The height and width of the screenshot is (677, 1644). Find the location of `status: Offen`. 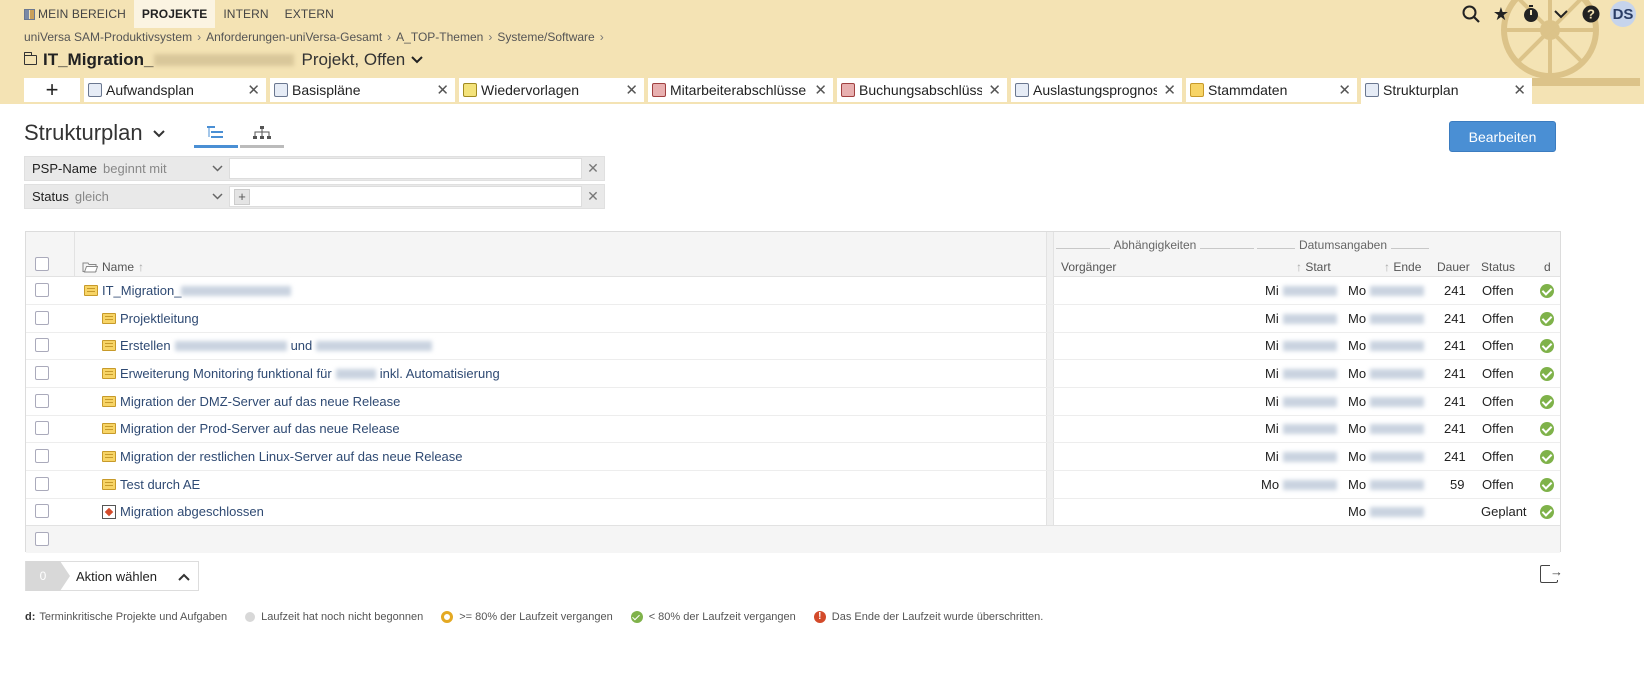

status: Offen is located at coordinates (1498, 428).